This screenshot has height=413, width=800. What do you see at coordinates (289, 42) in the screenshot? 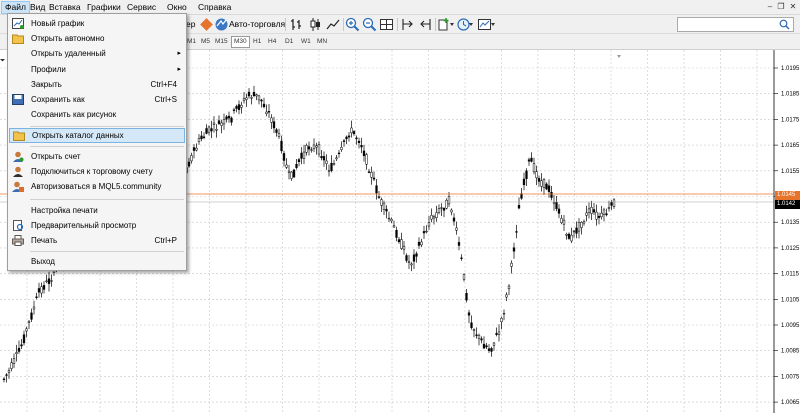
I see `timeframe-d1: D1` at bounding box center [289, 42].